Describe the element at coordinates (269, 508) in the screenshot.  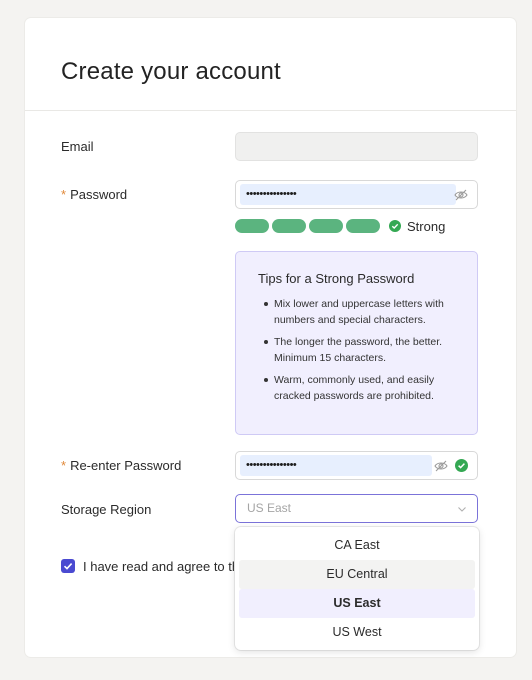
I see `storage-region-value: US East` at that location.